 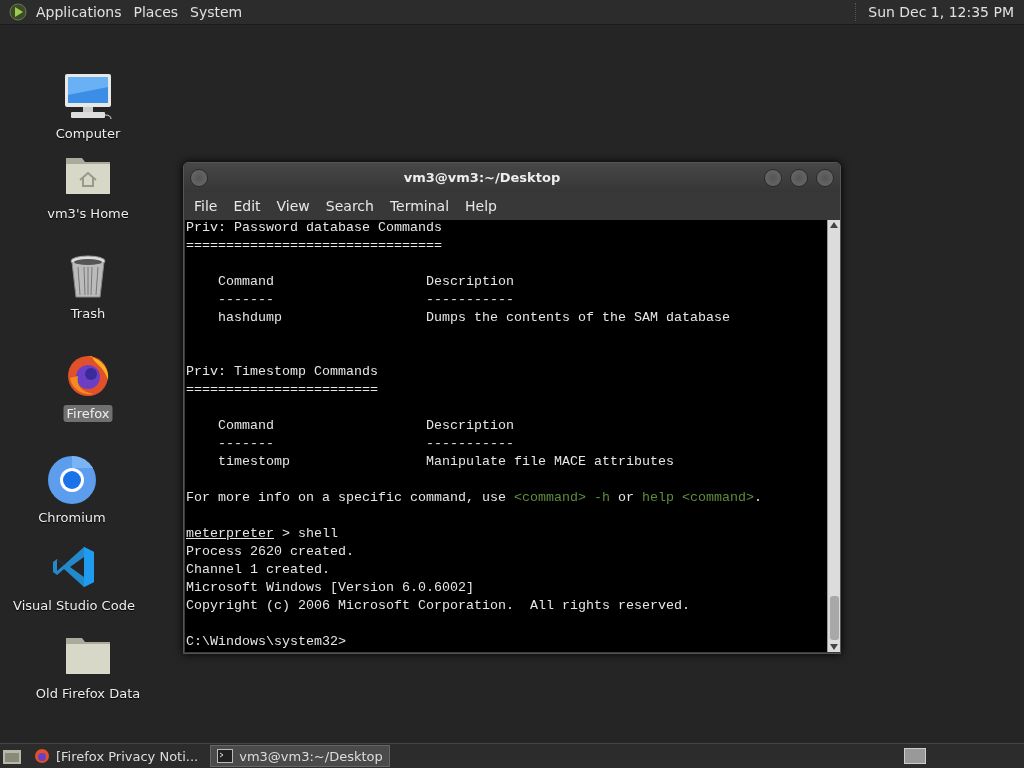 What do you see at coordinates (438, 606) in the screenshot?
I see `terminal-line: Copyright (c) 2006 Microsoft Corporation. All rights reserved.` at bounding box center [438, 606].